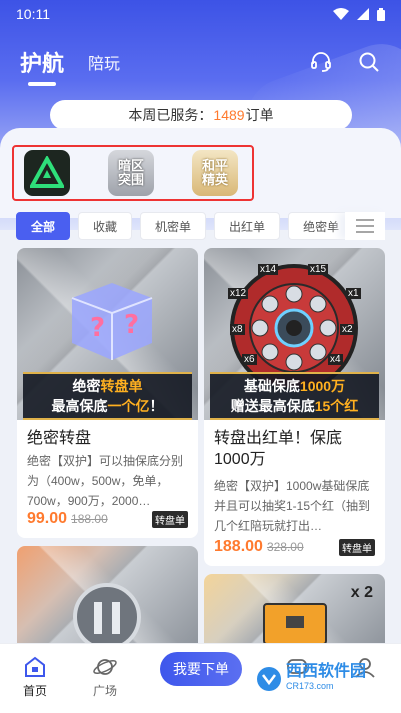  I want to click on card-title: 绝密转盘, so click(59, 438).